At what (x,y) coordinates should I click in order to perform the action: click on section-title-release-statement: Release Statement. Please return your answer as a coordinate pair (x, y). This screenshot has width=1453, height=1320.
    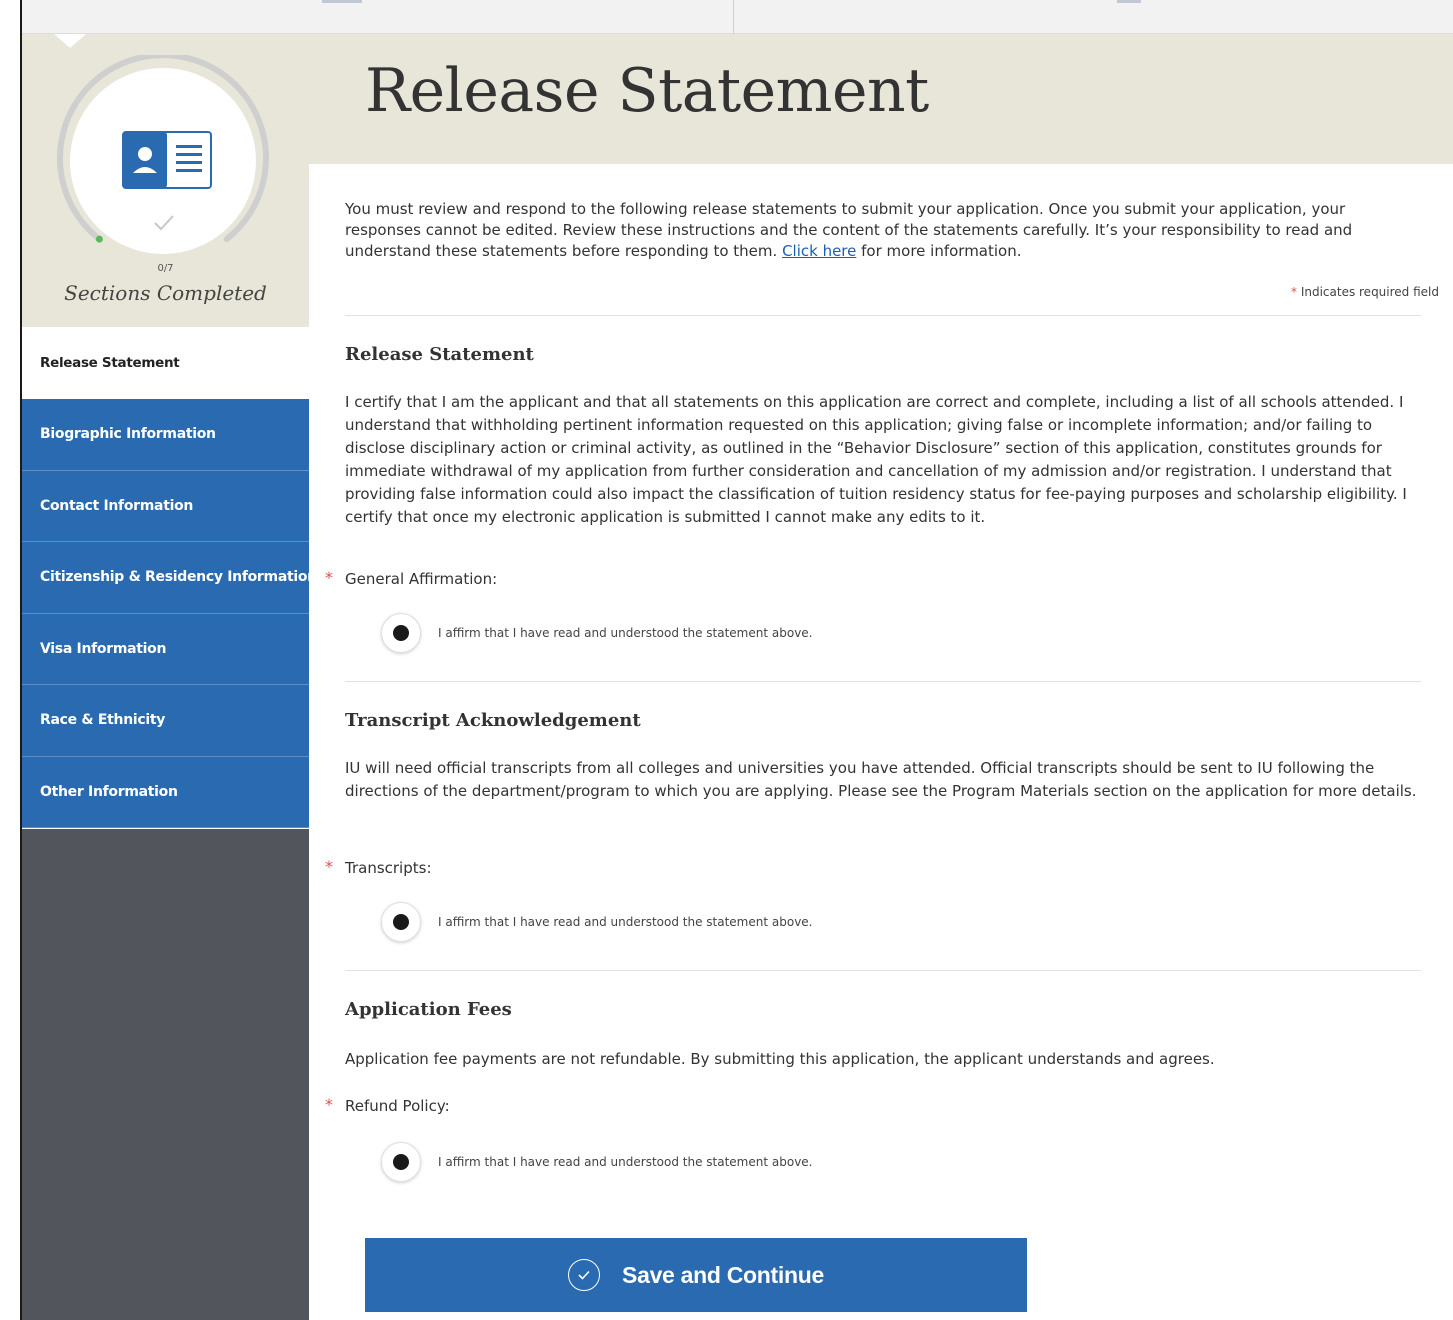
    Looking at the image, I should click on (439, 354).